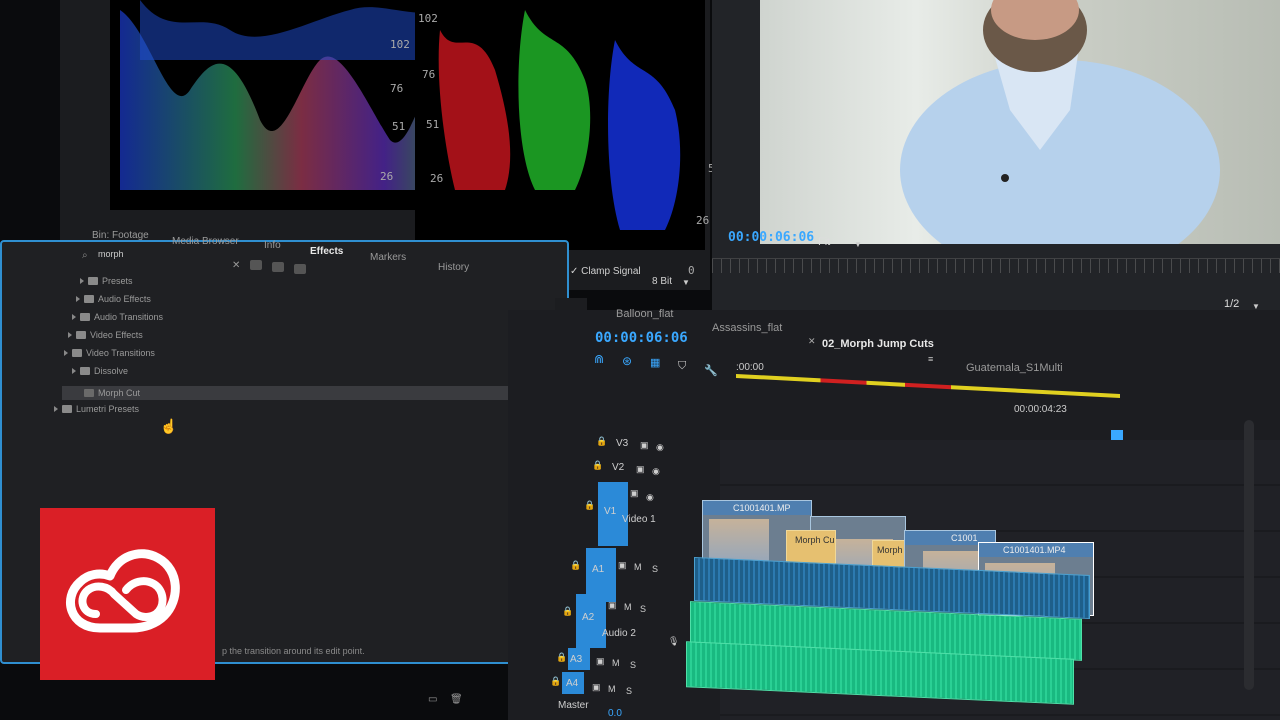  Describe the element at coordinates (627, 361) in the screenshot. I see `linked-selection-icon: ⊛` at that location.